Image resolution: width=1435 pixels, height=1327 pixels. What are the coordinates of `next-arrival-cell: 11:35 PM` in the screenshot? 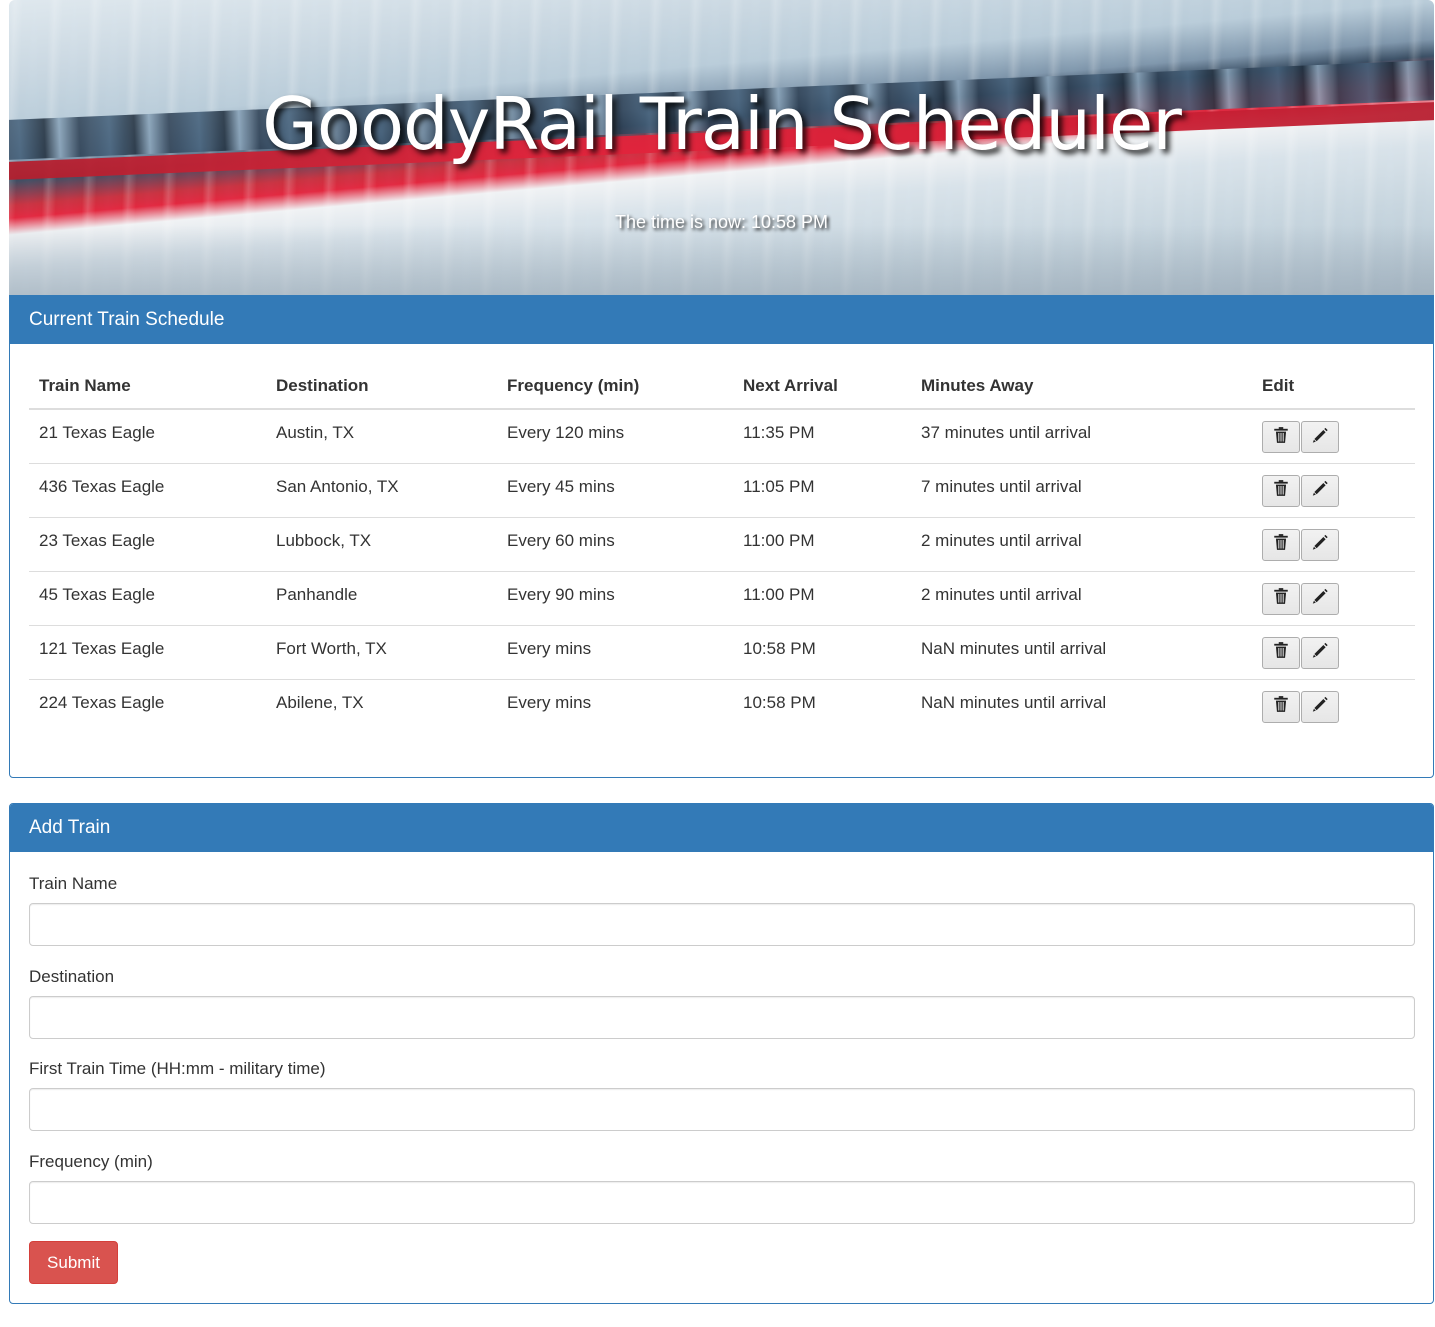 It's located at (779, 432).